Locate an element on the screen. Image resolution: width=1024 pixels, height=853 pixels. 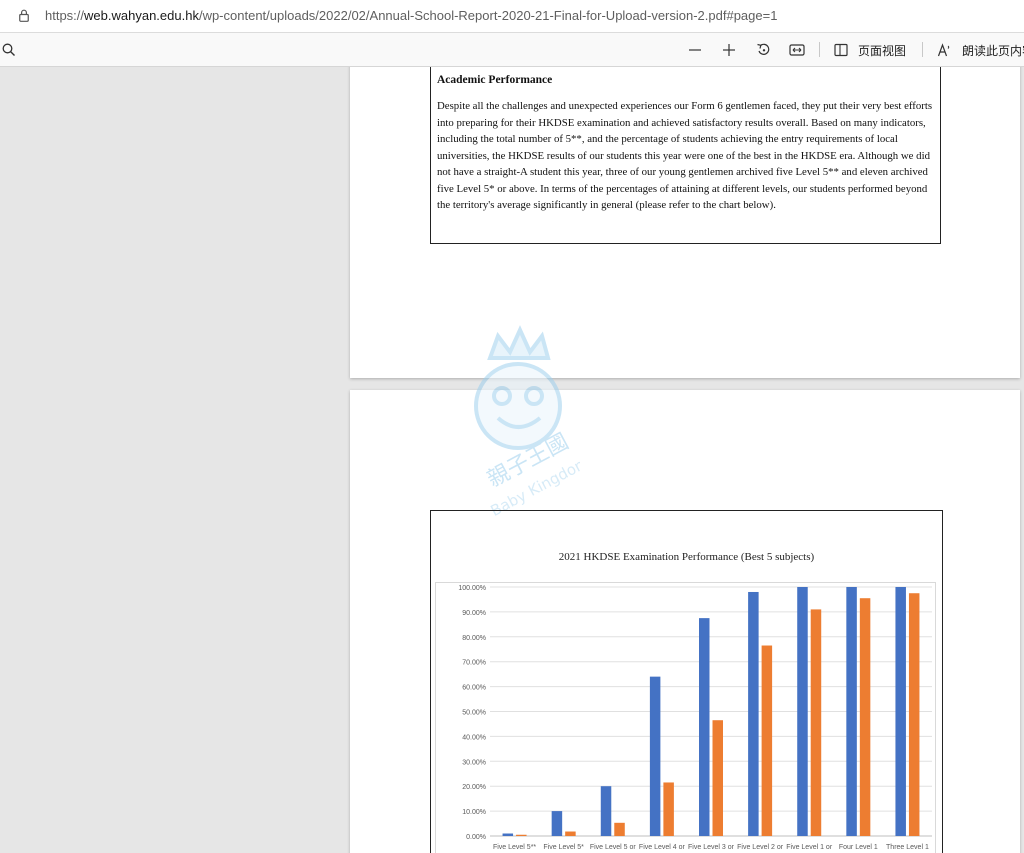
x-tick-label: Five Level 5* is located at coordinates (563, 847).